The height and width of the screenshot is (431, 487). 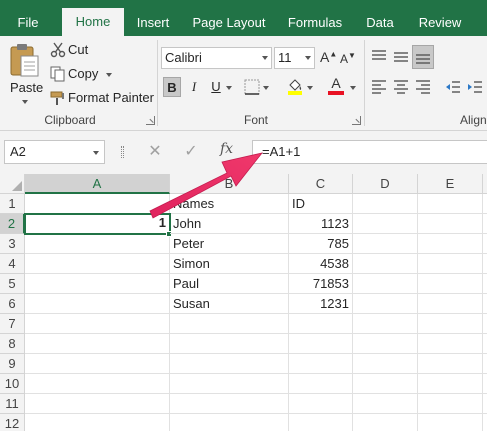 I want to click on row-header-11: 11, so click(x=12, y=404).